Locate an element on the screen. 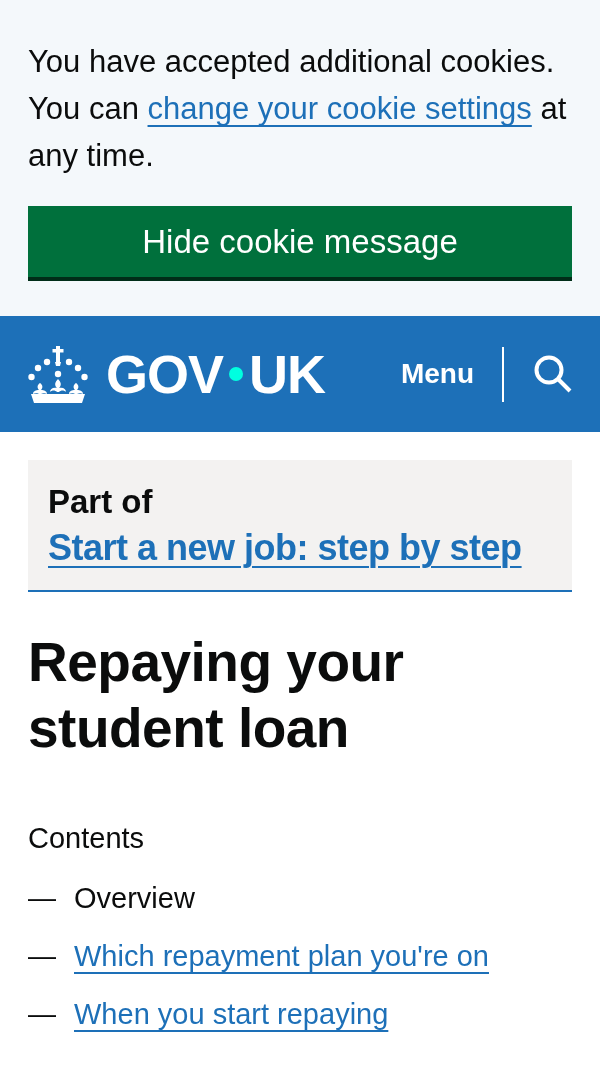 This screenshot has height=1065, width=600. hide-cookie-message-button: Hide cookie message is located at coordinates (300, 243).